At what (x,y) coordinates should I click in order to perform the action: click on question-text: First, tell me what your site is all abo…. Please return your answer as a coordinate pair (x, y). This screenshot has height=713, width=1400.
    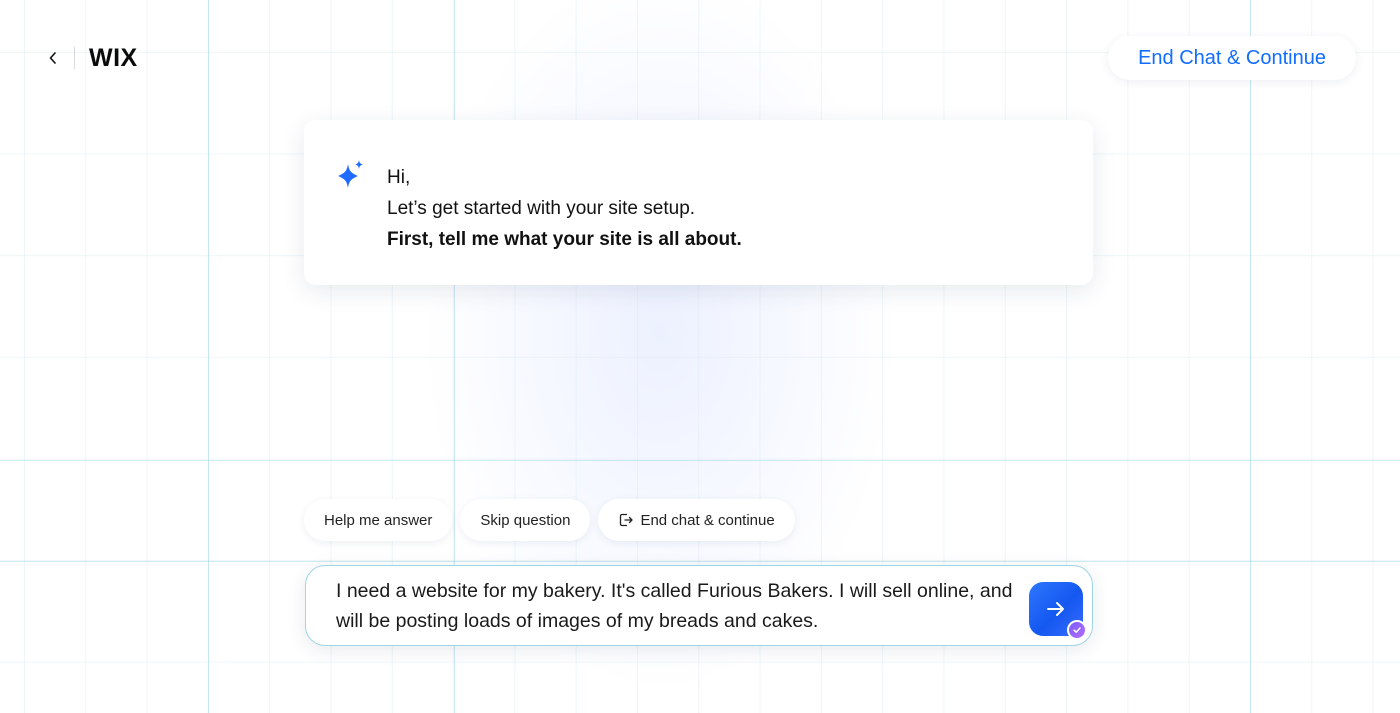
    Looking at the image, I should click on (564, 239).